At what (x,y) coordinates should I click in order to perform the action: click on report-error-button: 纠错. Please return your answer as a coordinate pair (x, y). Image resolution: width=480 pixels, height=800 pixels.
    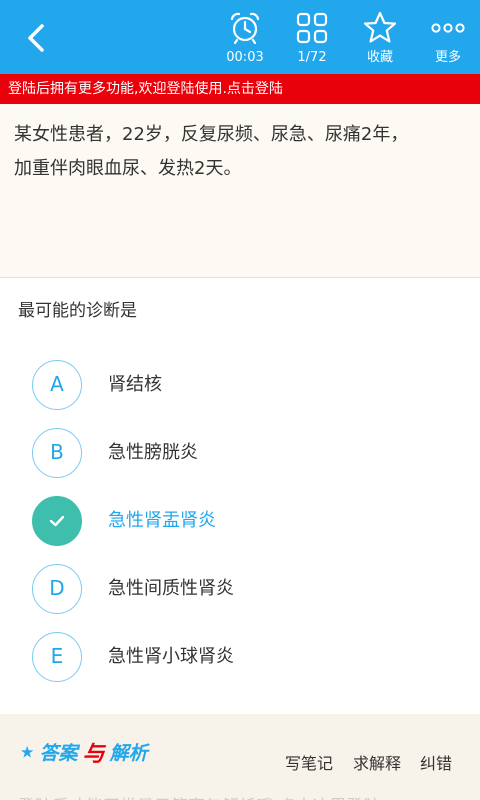
    Looking at the image, I should click on (436, 762).